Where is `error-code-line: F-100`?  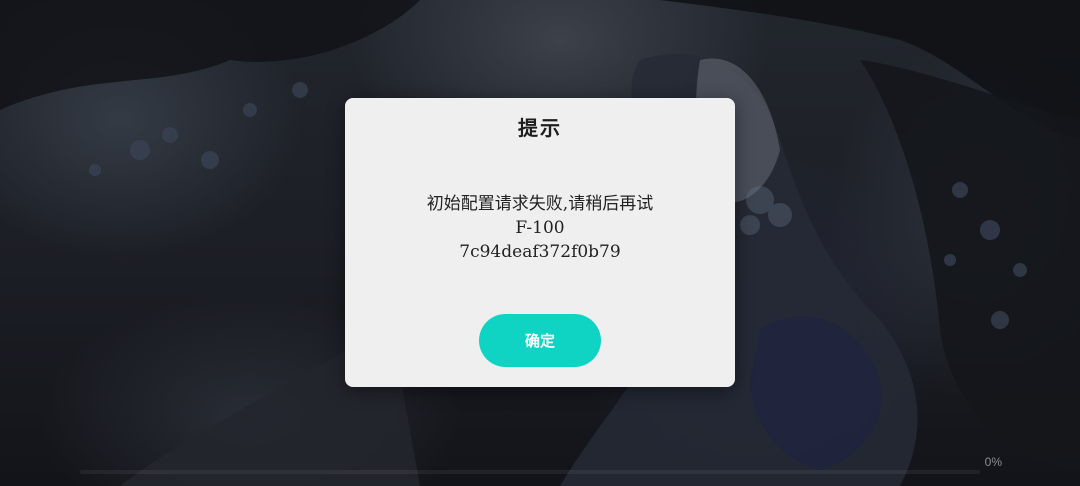
error-code-line: F-100 is located at coordinates (540, 228).